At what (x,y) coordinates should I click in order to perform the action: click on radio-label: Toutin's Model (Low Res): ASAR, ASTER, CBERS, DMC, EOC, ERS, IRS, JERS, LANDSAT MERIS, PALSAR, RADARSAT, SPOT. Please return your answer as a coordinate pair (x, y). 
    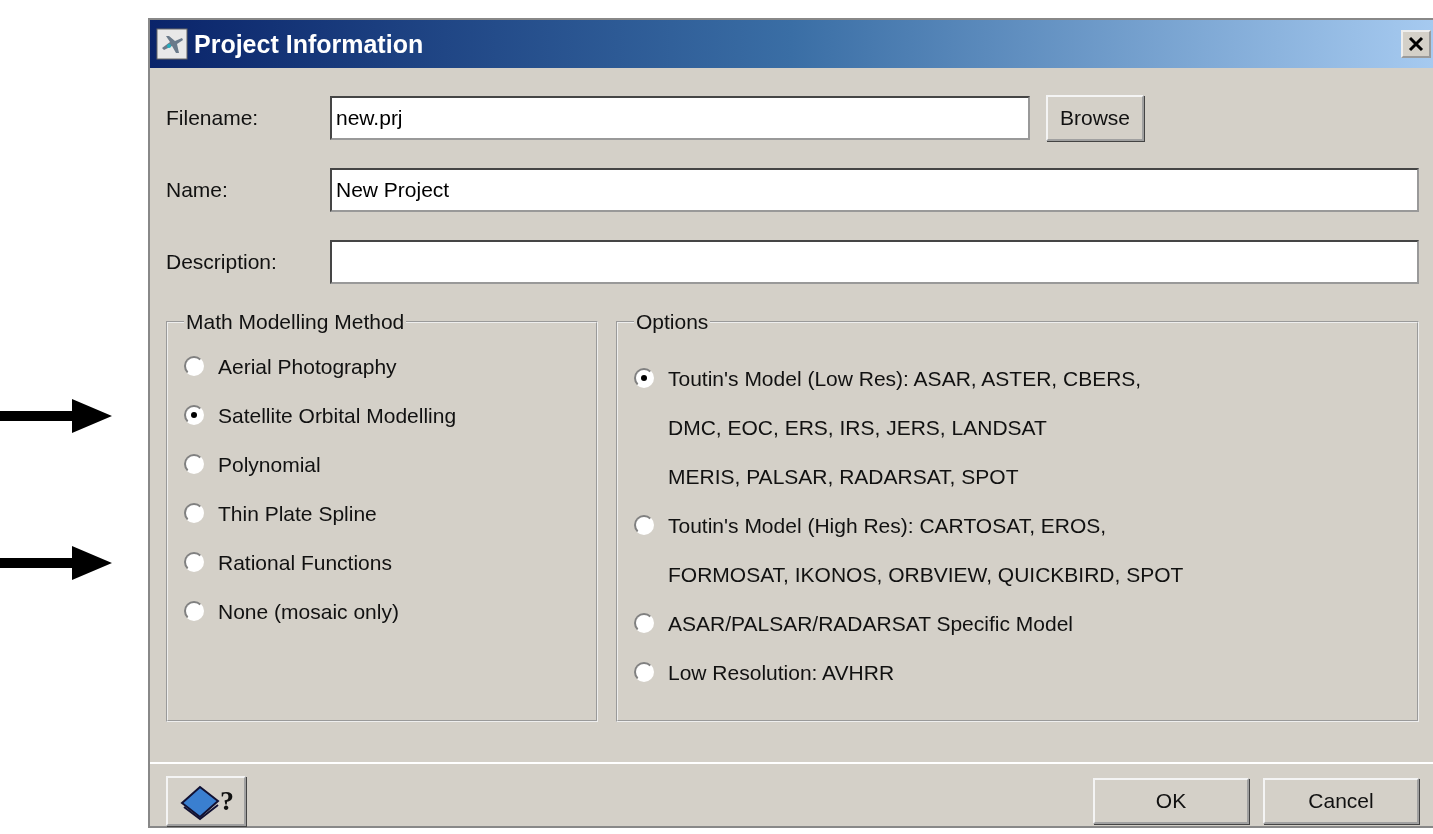
    Looking at the image, I should click on (905, 428).